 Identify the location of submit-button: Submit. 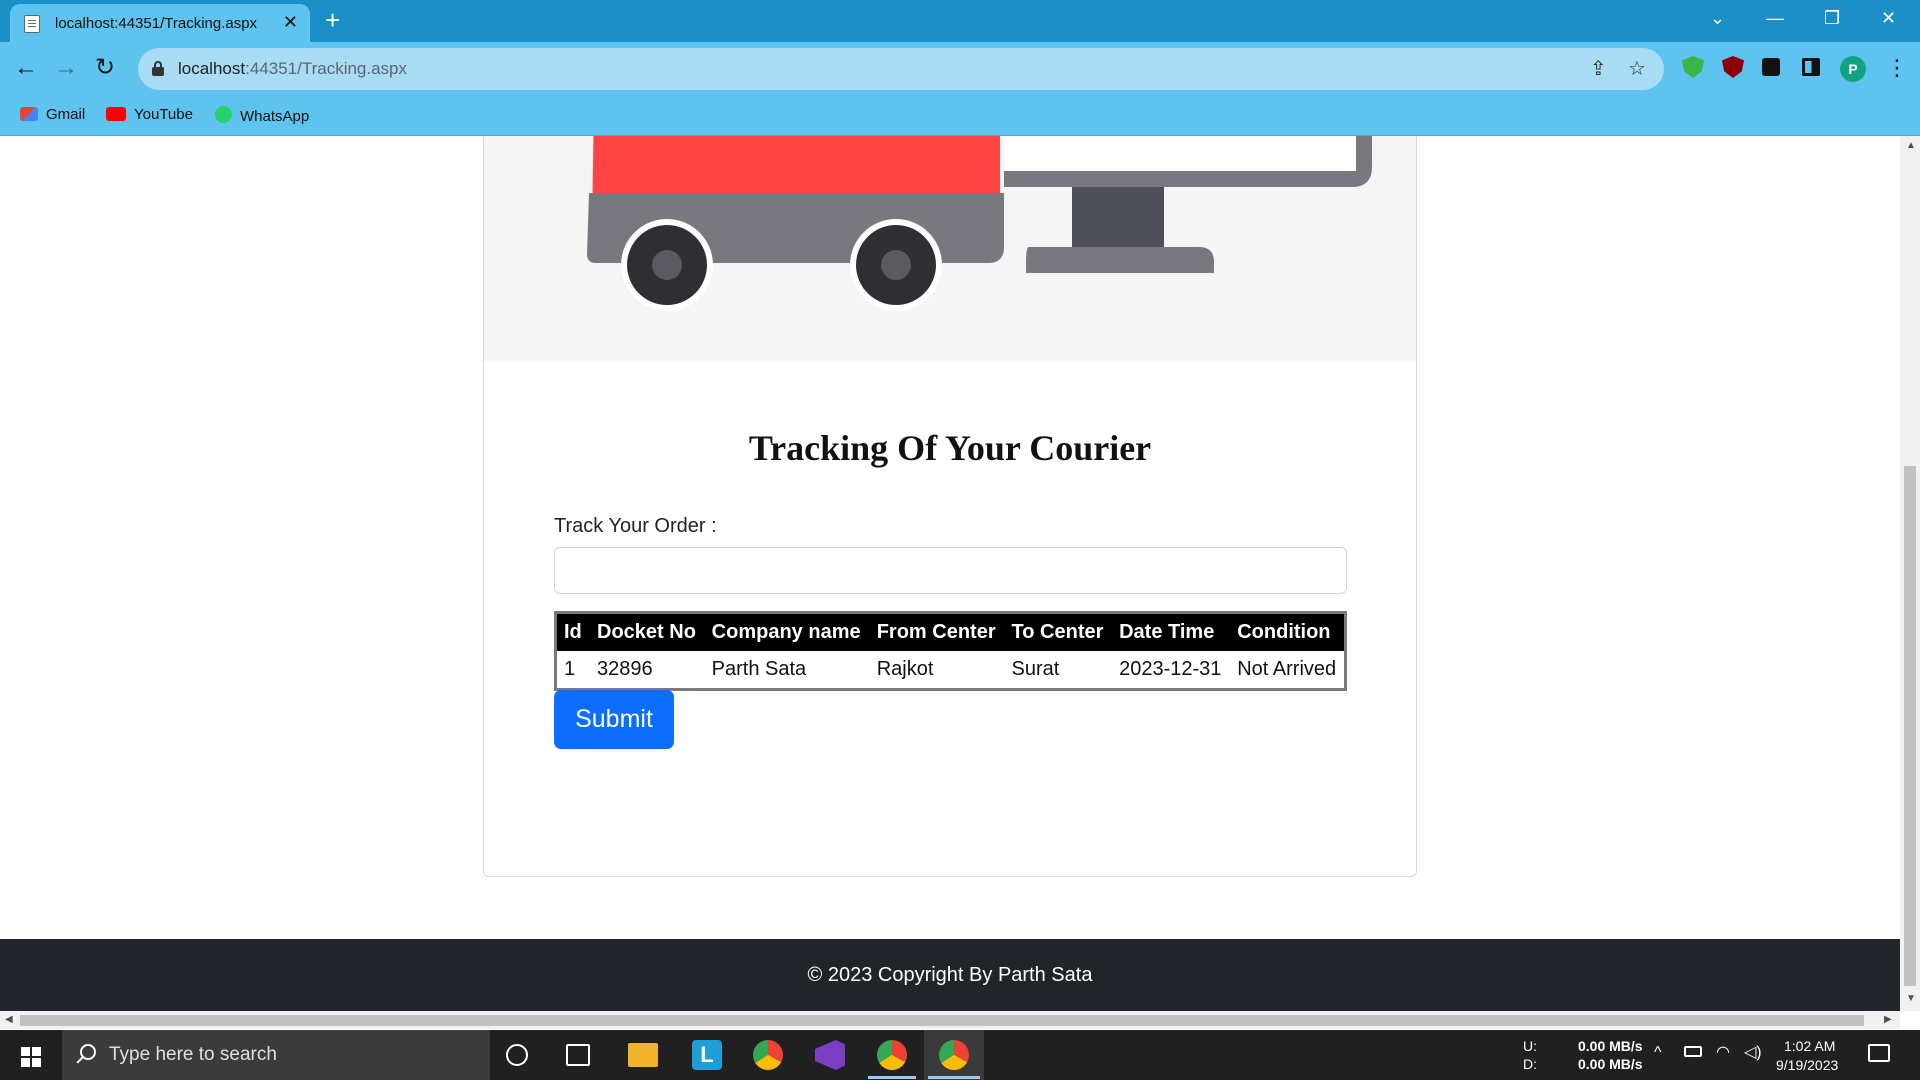
(614, 719).